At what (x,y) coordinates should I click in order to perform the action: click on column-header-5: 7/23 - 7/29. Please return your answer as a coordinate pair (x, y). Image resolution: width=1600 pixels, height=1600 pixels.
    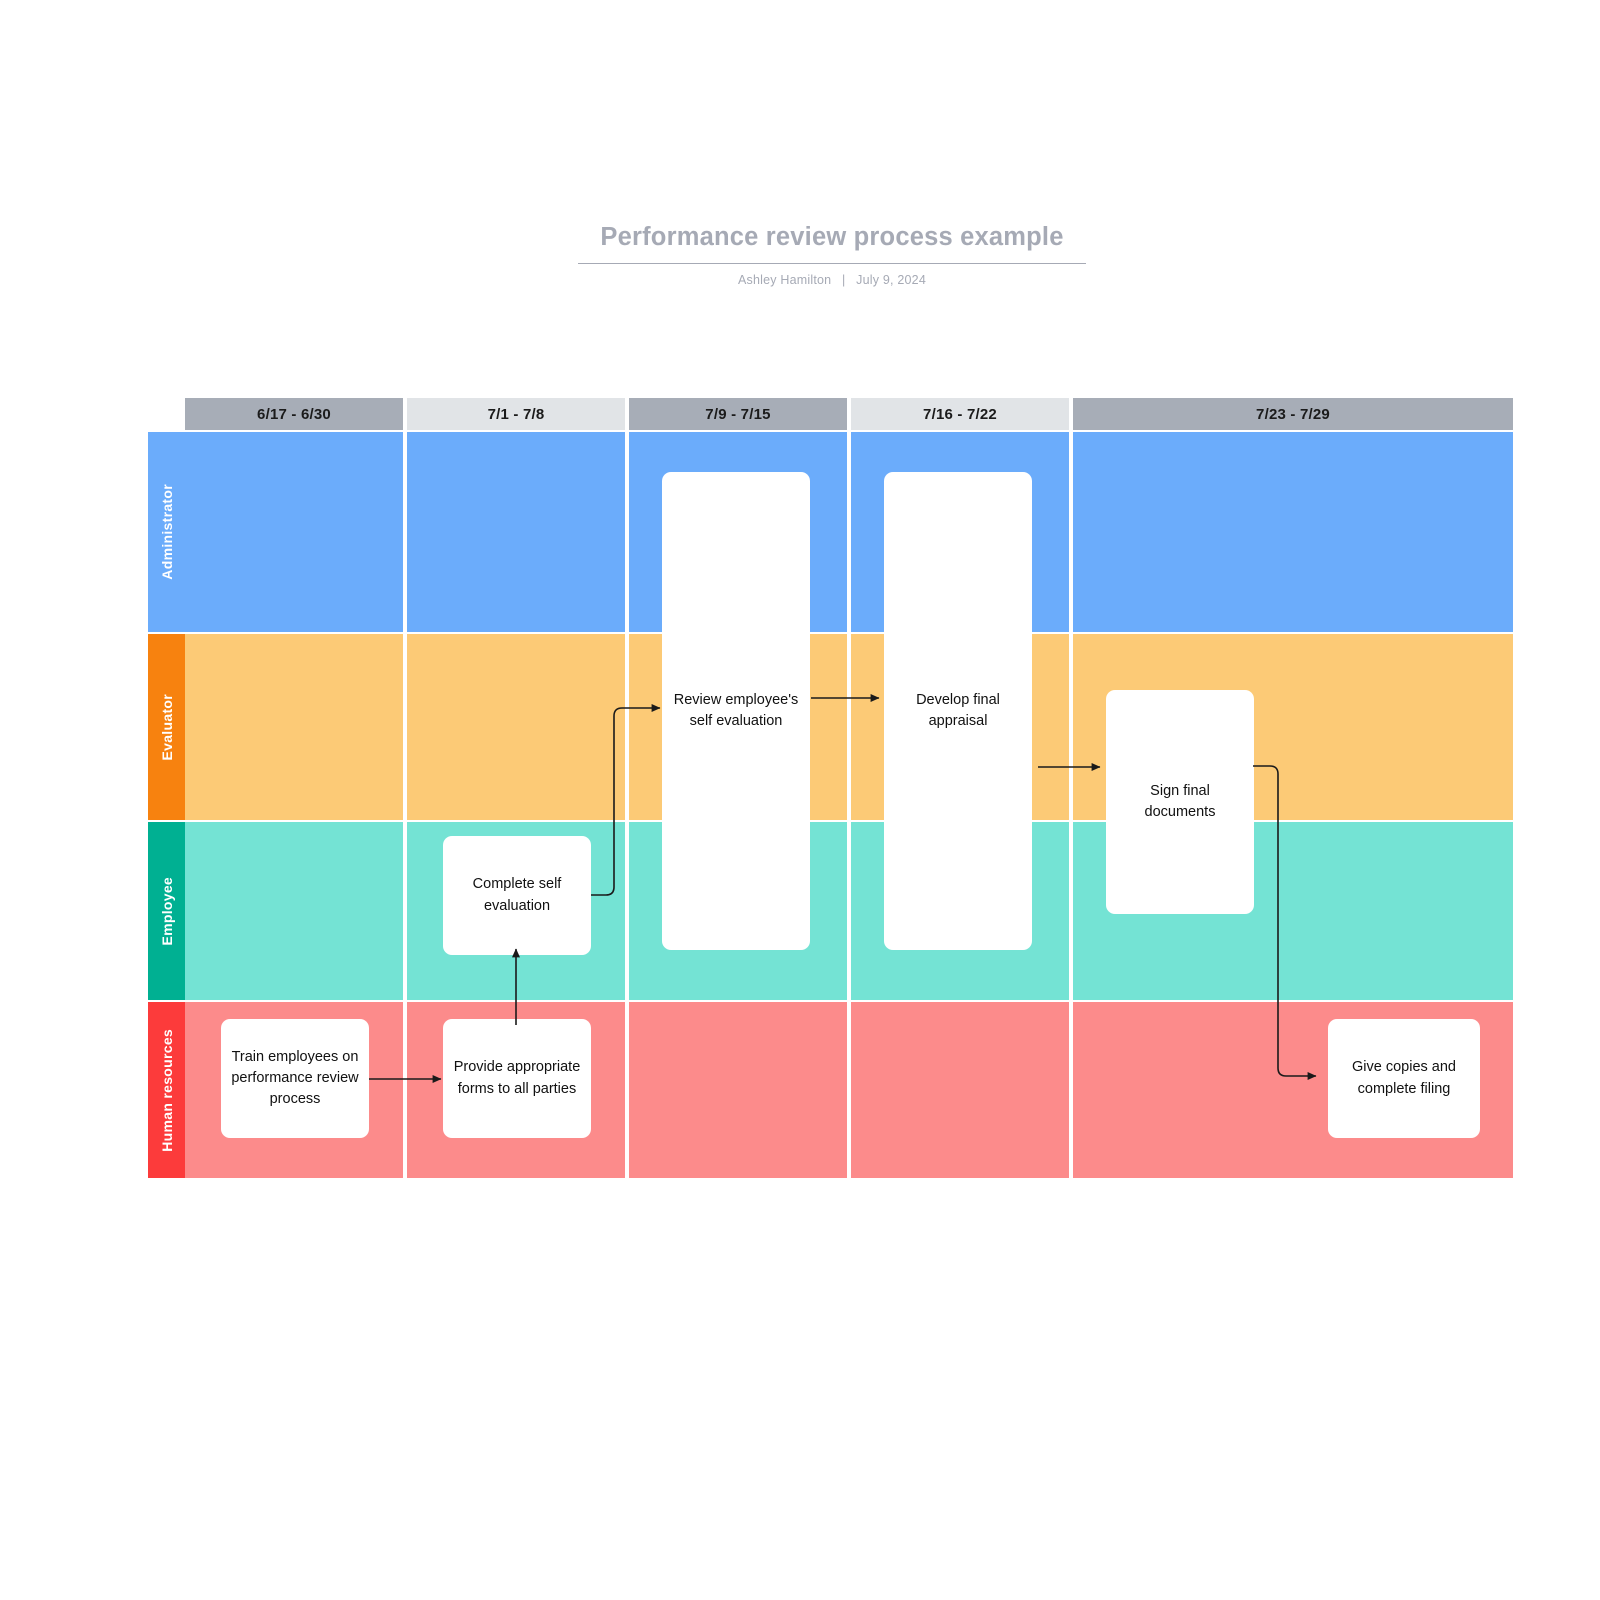
    Looking at the image, I should click on (1293, 414).